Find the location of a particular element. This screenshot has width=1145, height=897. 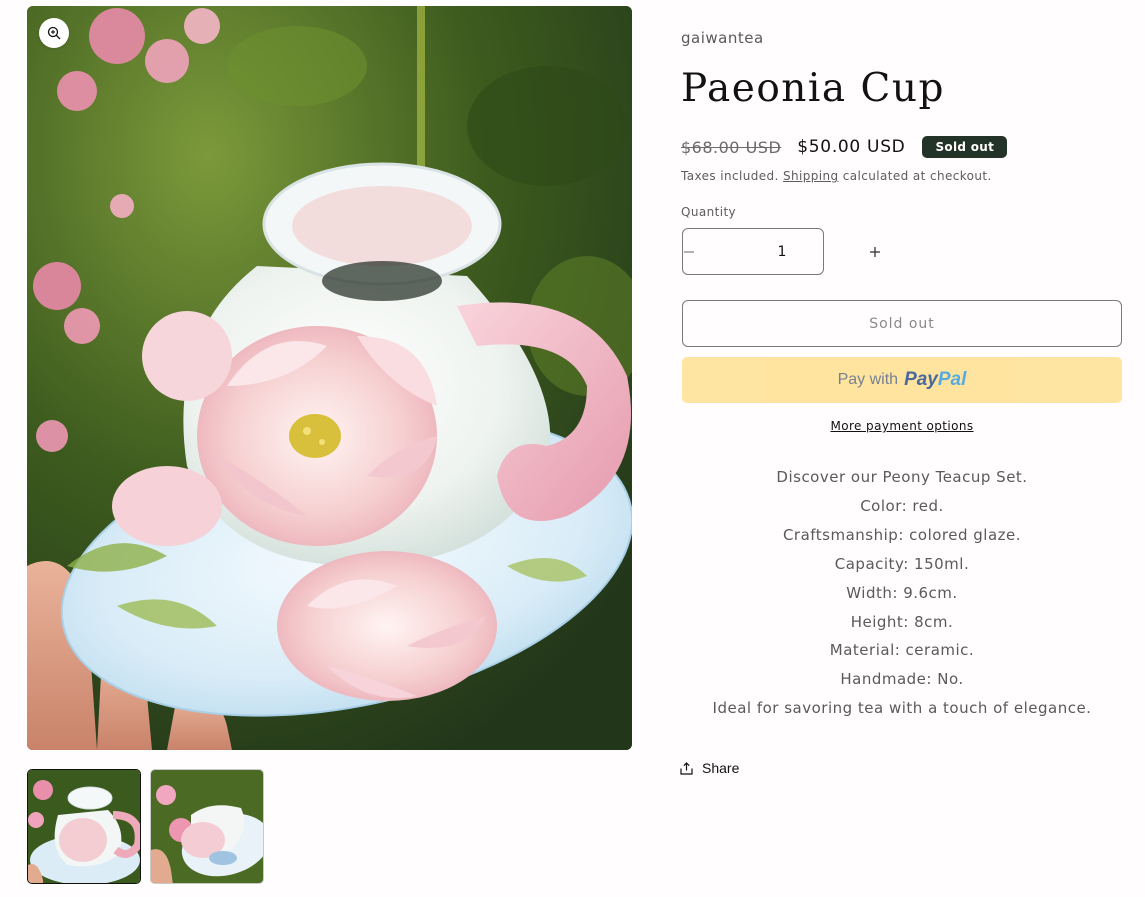

price-row: $68.00 USD $50.00 USD Sold out is located at coordinates (844, 147).